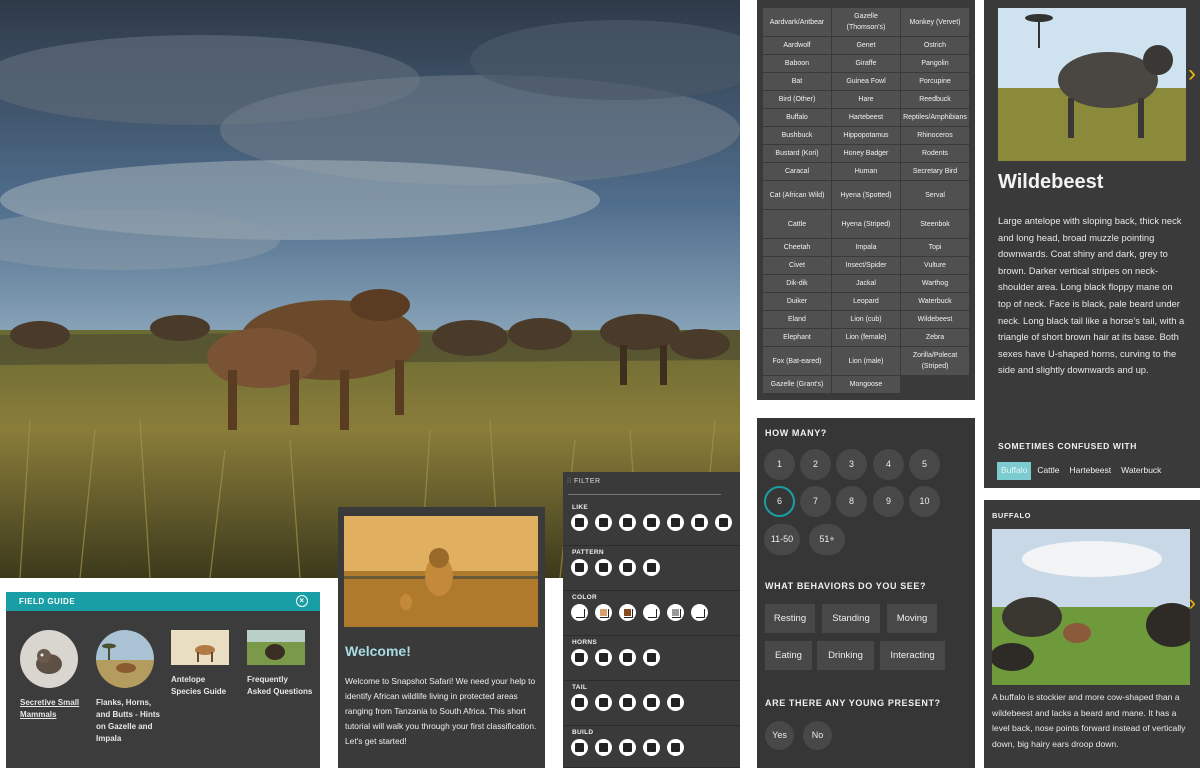 The height and width of the screenshot is (768, 1200). Describe the element at coordinates (935, 117) in the screenshot. I see `species-button: Reptiles/Amphibians` at that location.